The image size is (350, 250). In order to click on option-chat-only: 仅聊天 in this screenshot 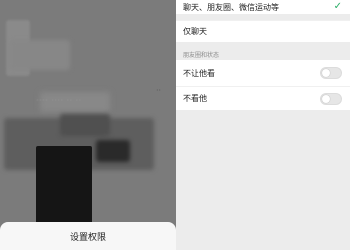, I will do `click(263, 31)`.